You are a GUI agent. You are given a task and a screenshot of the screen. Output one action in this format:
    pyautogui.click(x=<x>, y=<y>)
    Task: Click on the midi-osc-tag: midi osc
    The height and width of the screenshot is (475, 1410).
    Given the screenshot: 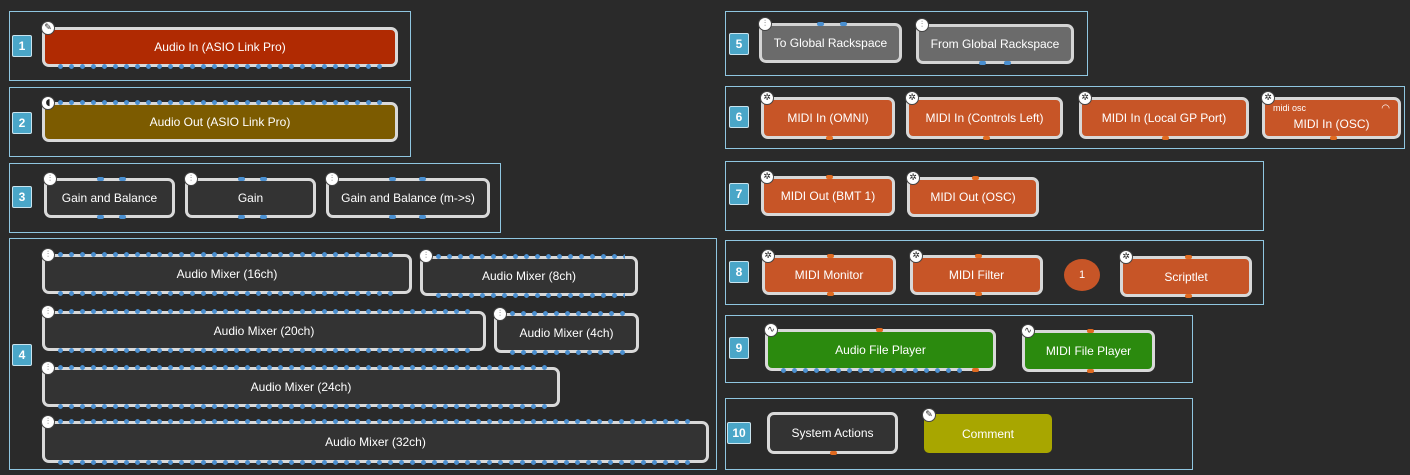 What is the action you would take?
    pyautogui.click(x=1290, y=108)
    